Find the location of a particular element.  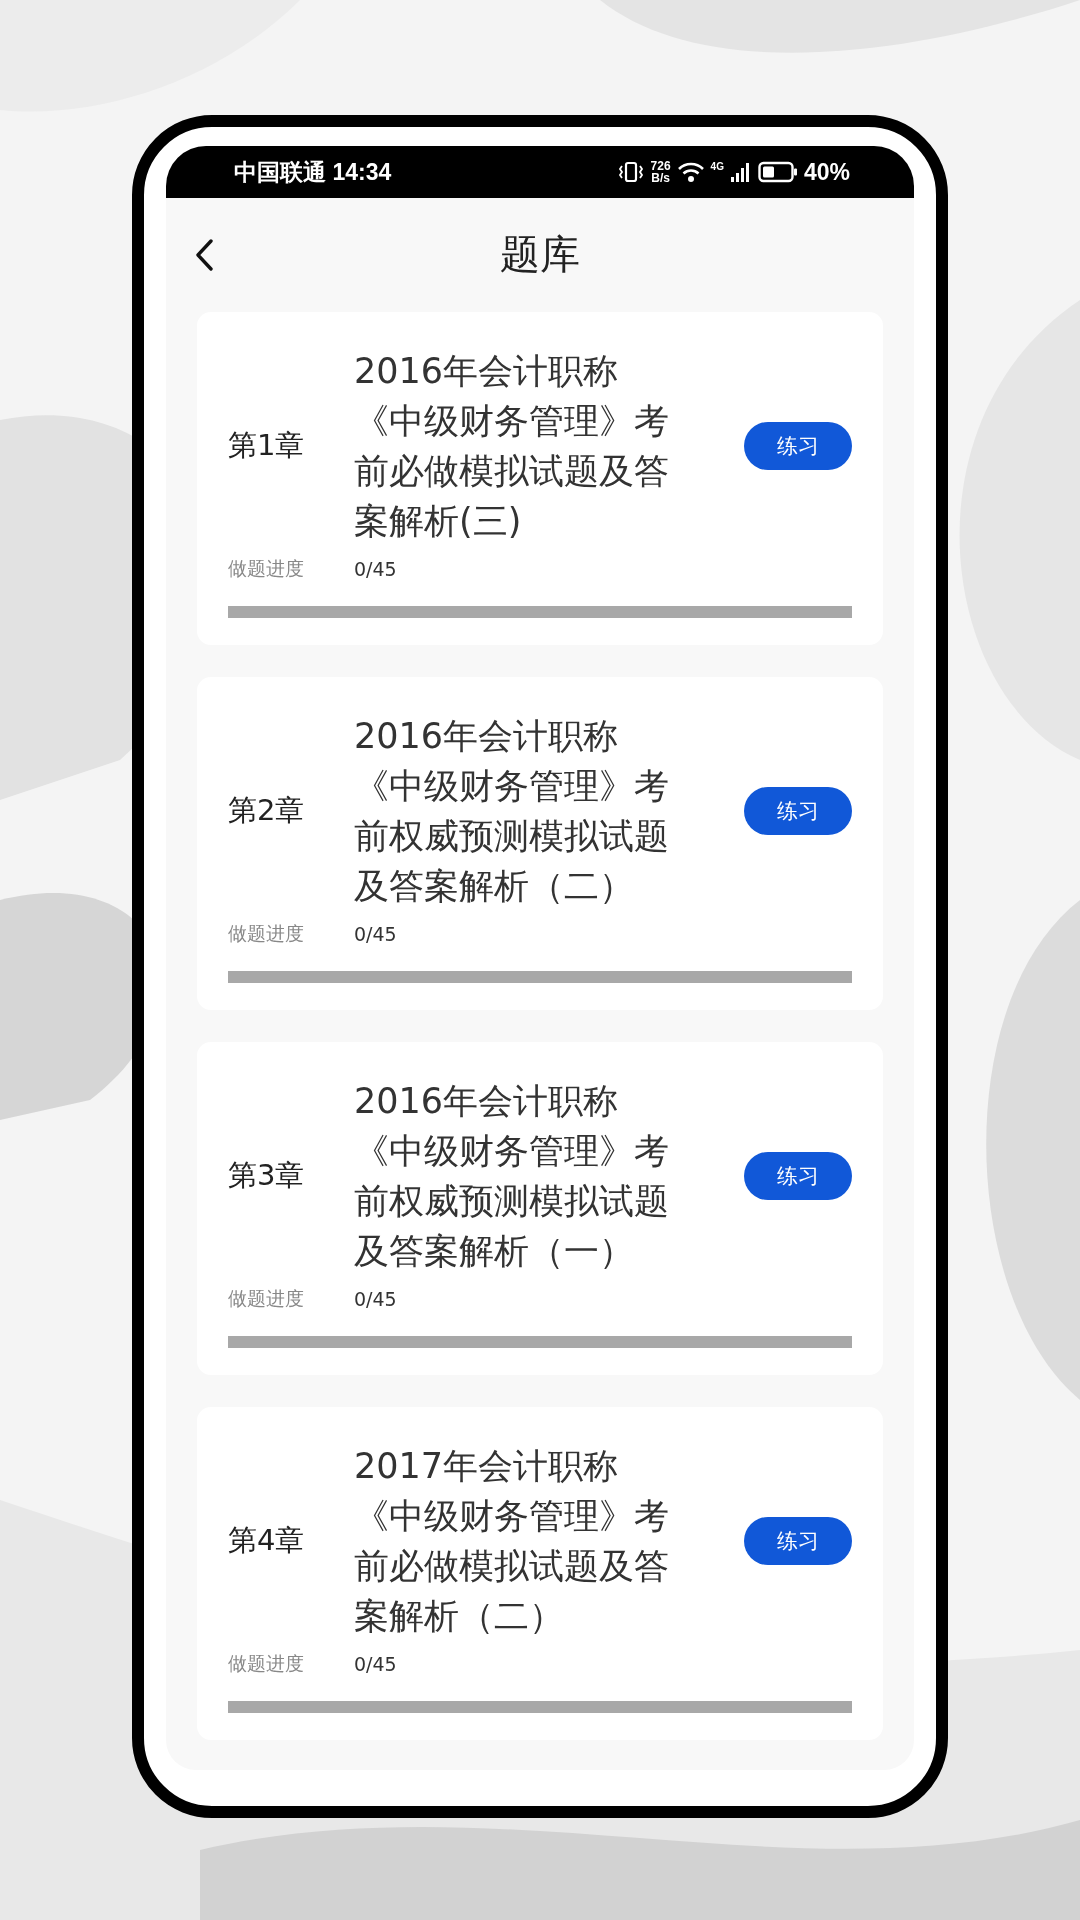

chapter-title: 2016年会计职称《中级财务管理》考前权威预测模拟试题及答案解析（一） is located at coordinates (512, 1176).